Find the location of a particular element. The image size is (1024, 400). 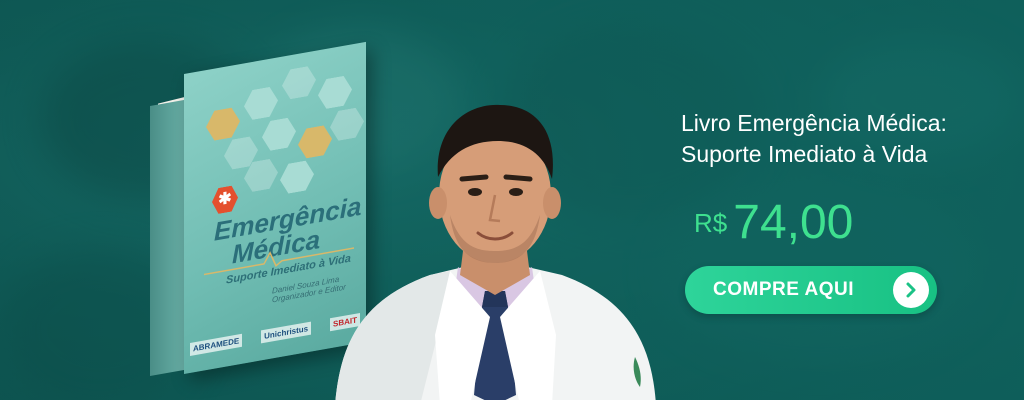

price-value: 74,00 is located at coordinates (793, 222).